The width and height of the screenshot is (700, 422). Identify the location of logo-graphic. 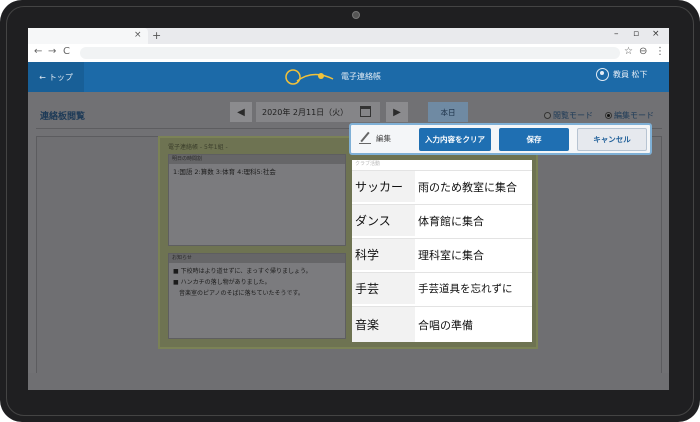
(309, 77).